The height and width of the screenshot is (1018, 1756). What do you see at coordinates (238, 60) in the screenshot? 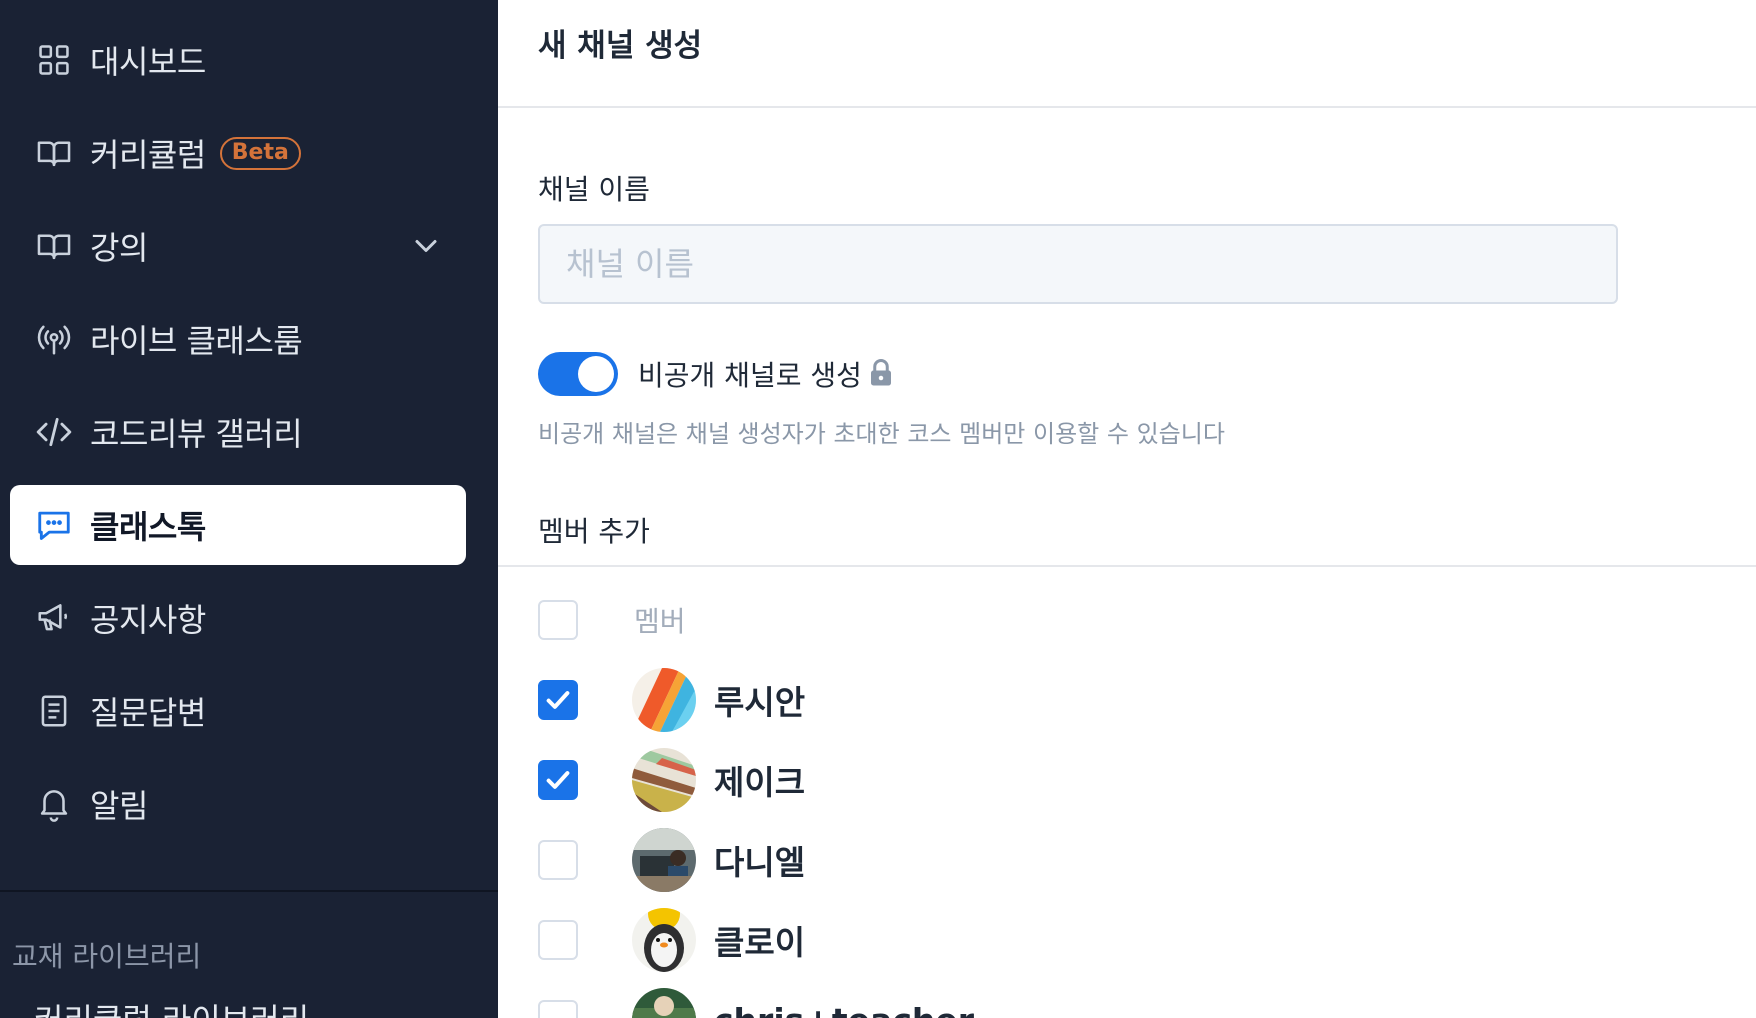
I see `sidebar-item-dashboard: 대시보드` at bounding box center [238, 60].